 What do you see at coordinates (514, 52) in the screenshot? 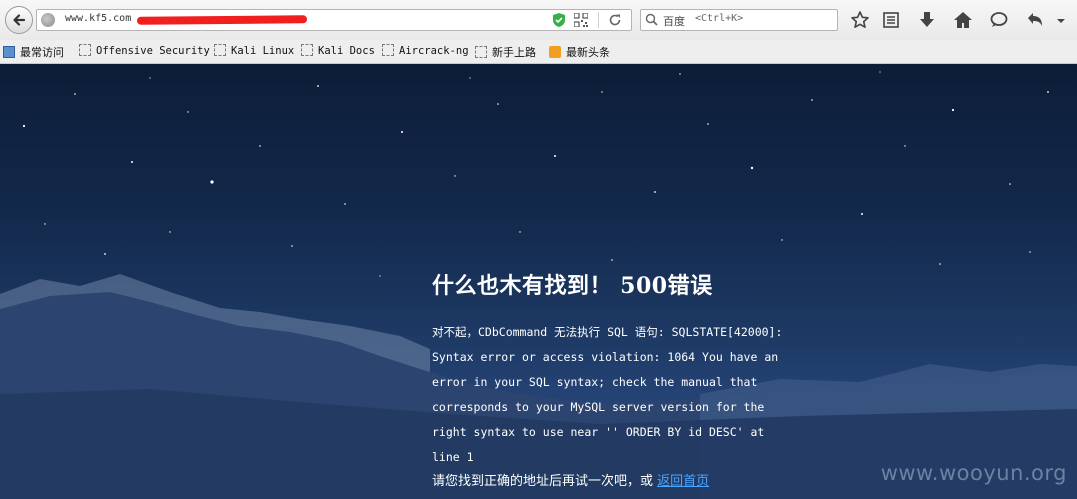
I see `bookmark-label: 新手上路` at bounding box center [514, 52].